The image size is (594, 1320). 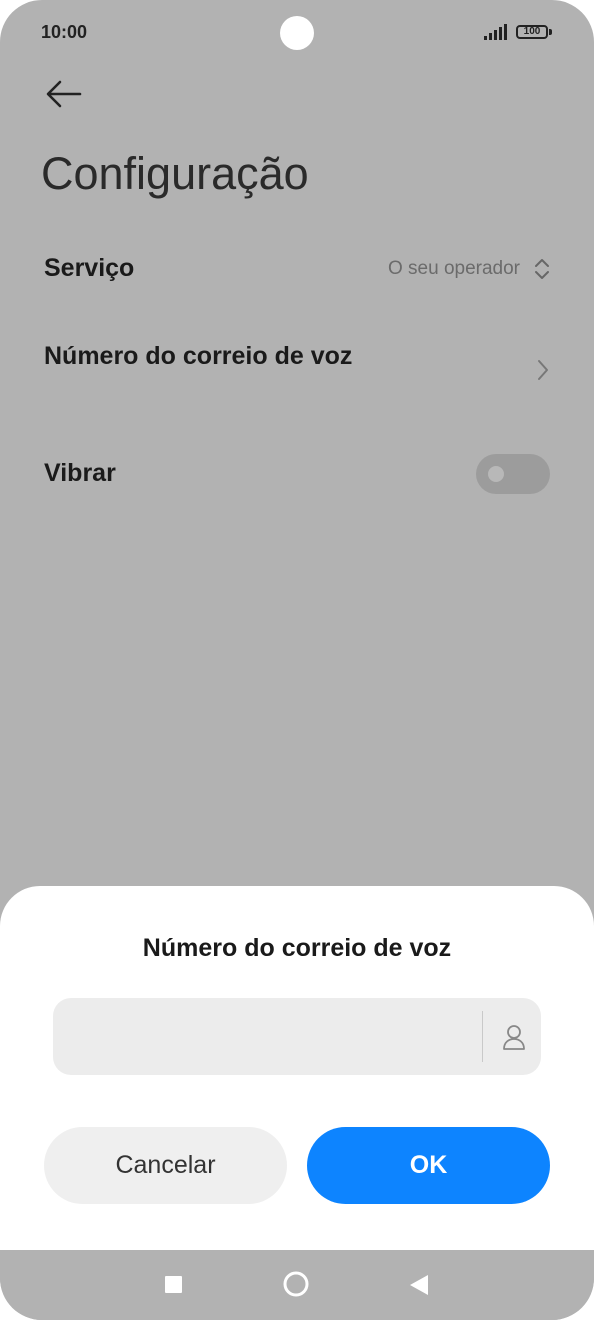 I want to click on settings-row-voicemail-number: Número do correio de voz, so click(x=297, y=370).